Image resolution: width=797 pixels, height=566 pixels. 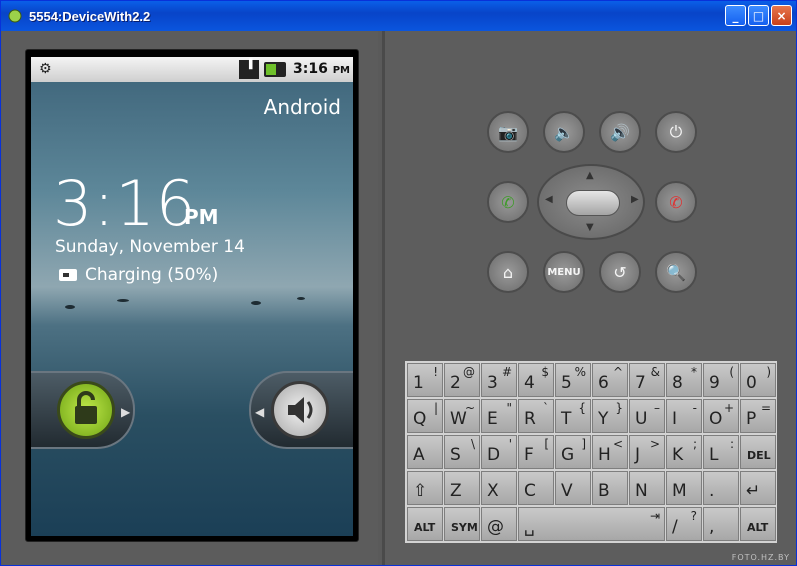 What do you see at coordinates (610, 380) in the screenshot?
I see `key-6: 6 ^` at bounding box center [610, 380].